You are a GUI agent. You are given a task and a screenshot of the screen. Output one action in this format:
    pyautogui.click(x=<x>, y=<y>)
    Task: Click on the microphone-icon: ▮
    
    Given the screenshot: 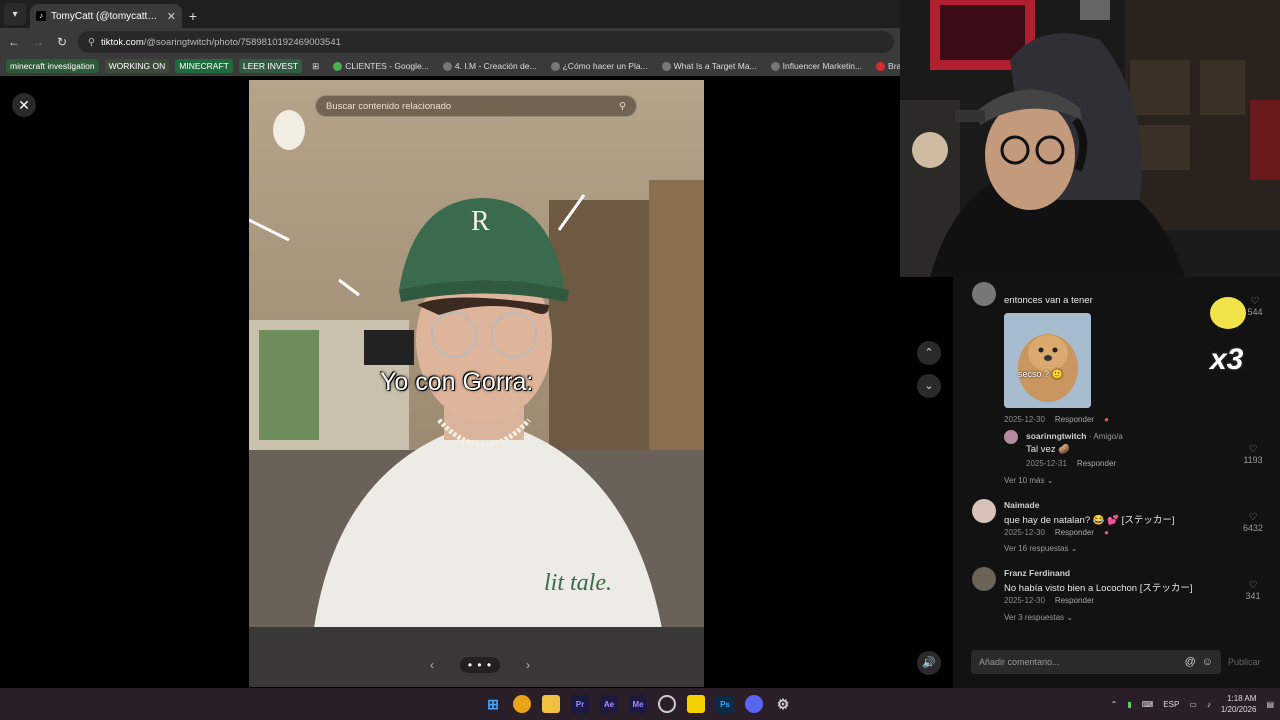 What is the action you would take?
    pyautogui.click(x=1129, y=704)
    